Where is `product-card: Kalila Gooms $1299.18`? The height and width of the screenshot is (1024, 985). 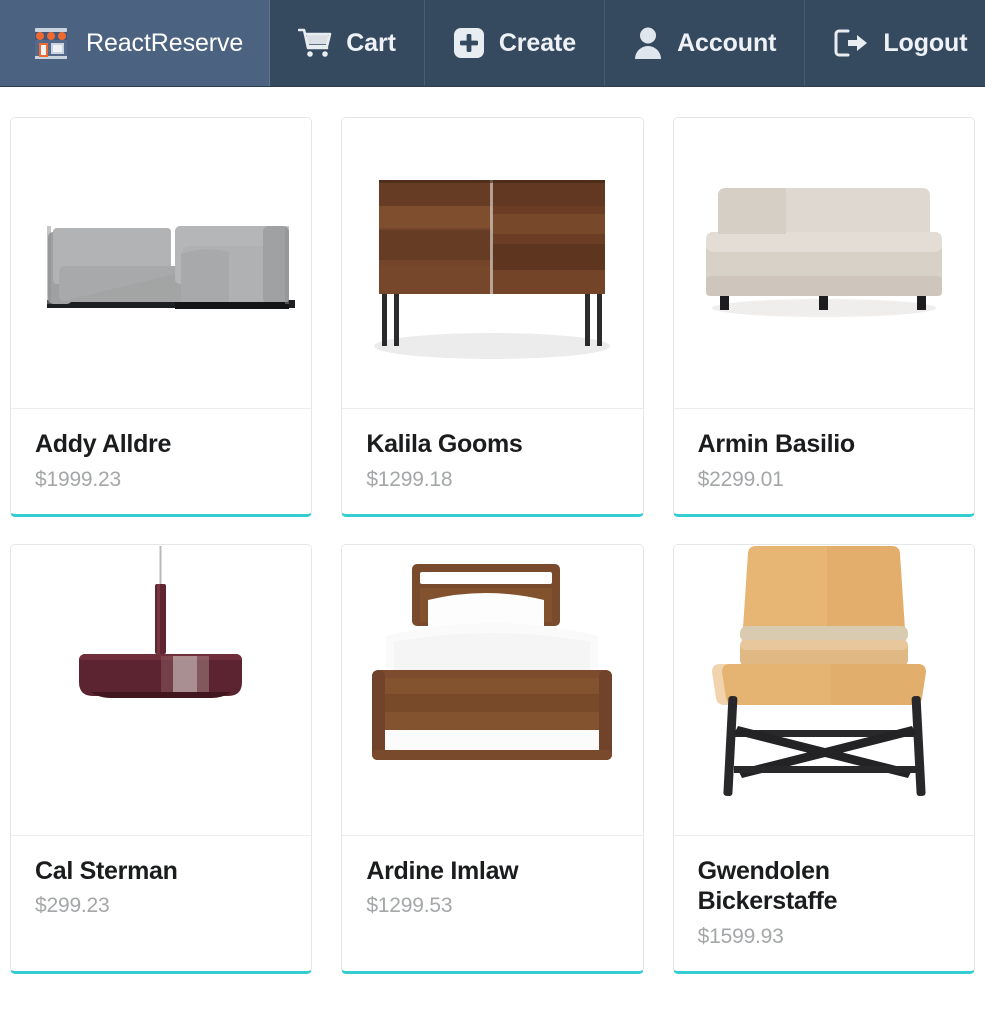 product-card: Kalila Gooms $1299.18 is located at coordinates (492, 317).